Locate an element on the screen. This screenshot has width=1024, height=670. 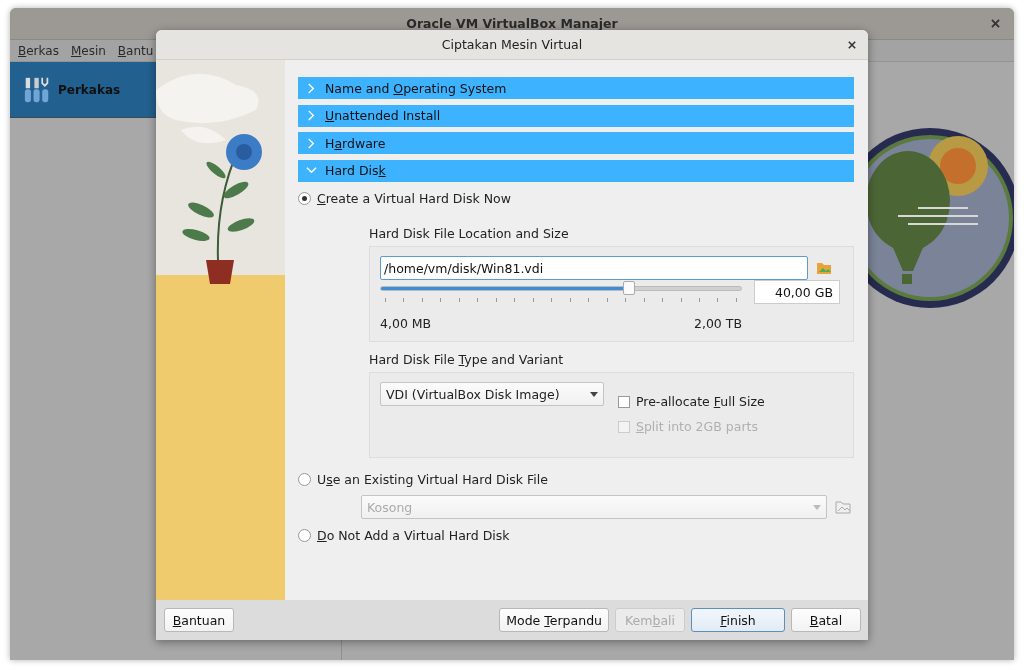
checkbox is located at coordinates (624, 401).